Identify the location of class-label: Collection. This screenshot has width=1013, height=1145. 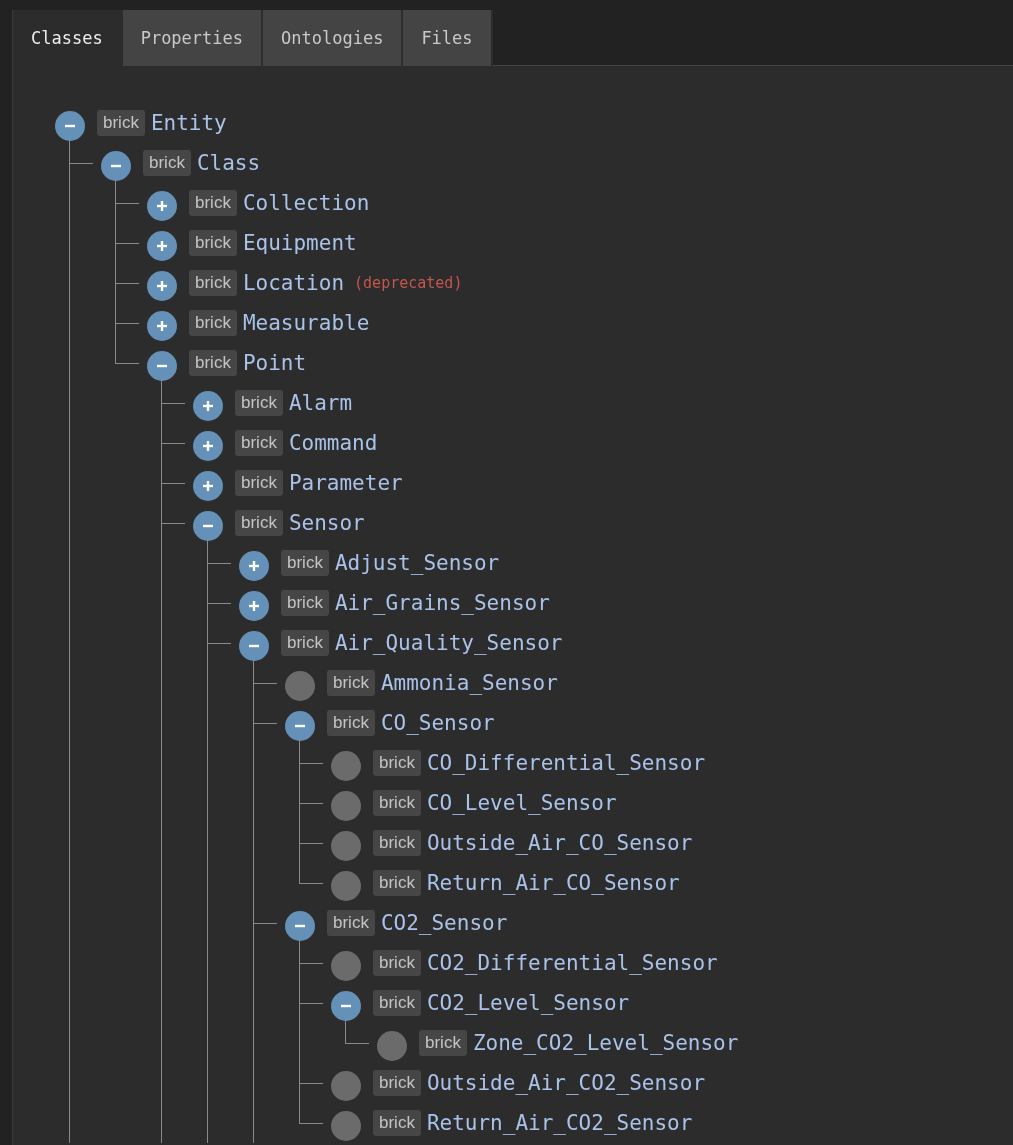
(306, 203).